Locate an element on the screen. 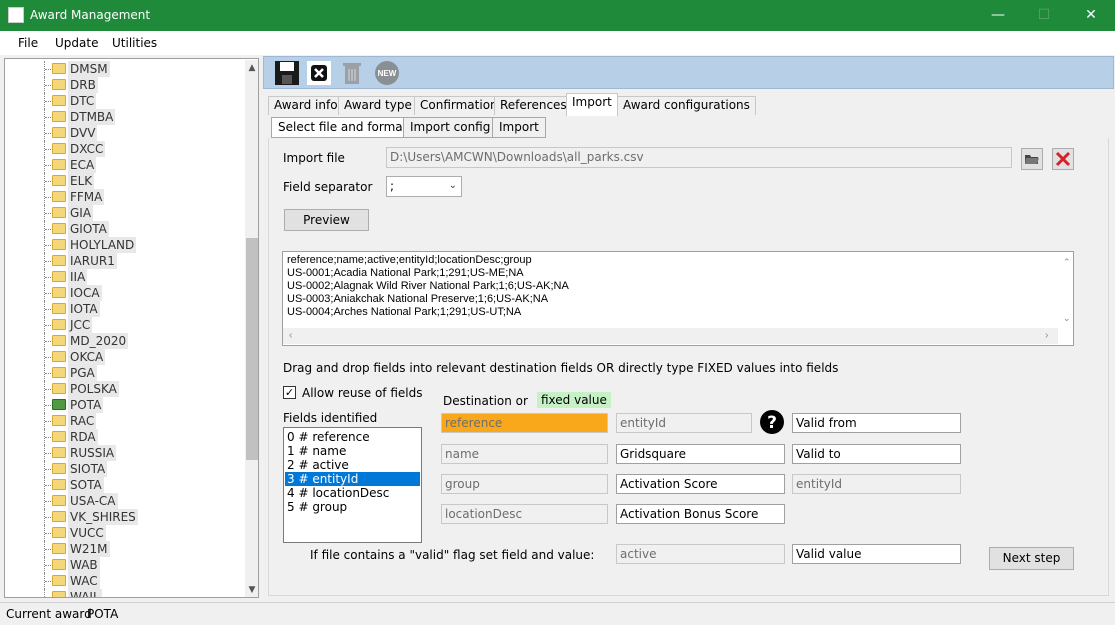 The image size is (1115, 625). close-window-button: ✕ is located at coordinates (1091, 15).